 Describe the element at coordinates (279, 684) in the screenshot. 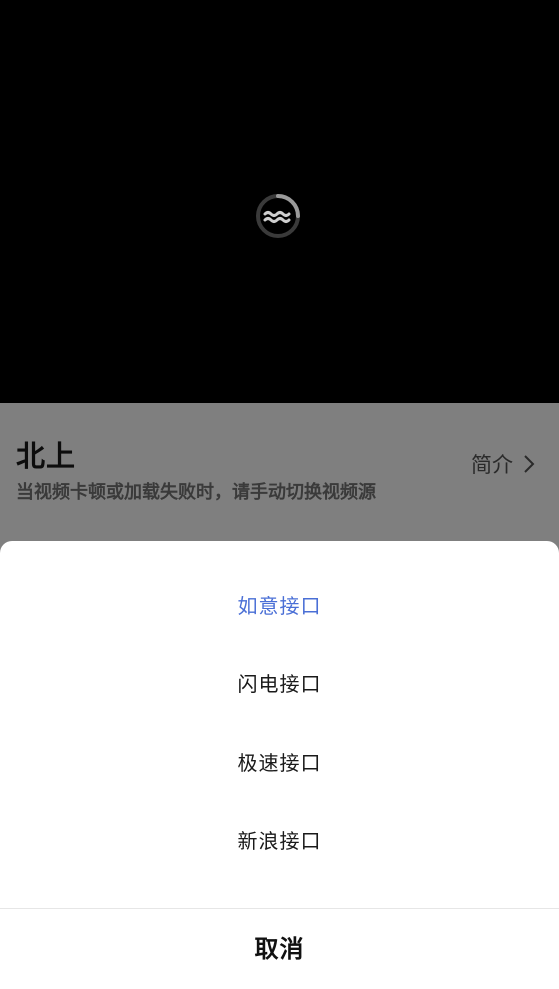

I see `source-option-shandian: 闪电接口` at that location.